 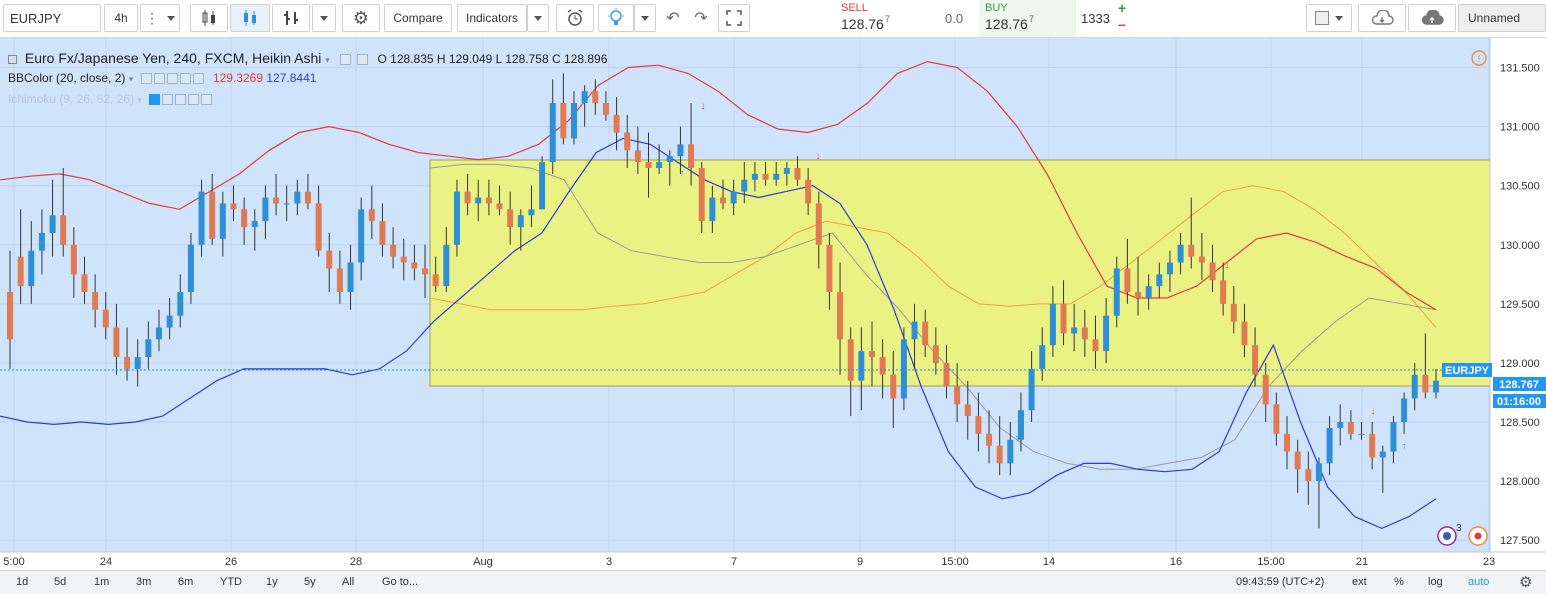 I want to click on range-button-ytd: YTD, so click(x=231, y=582).